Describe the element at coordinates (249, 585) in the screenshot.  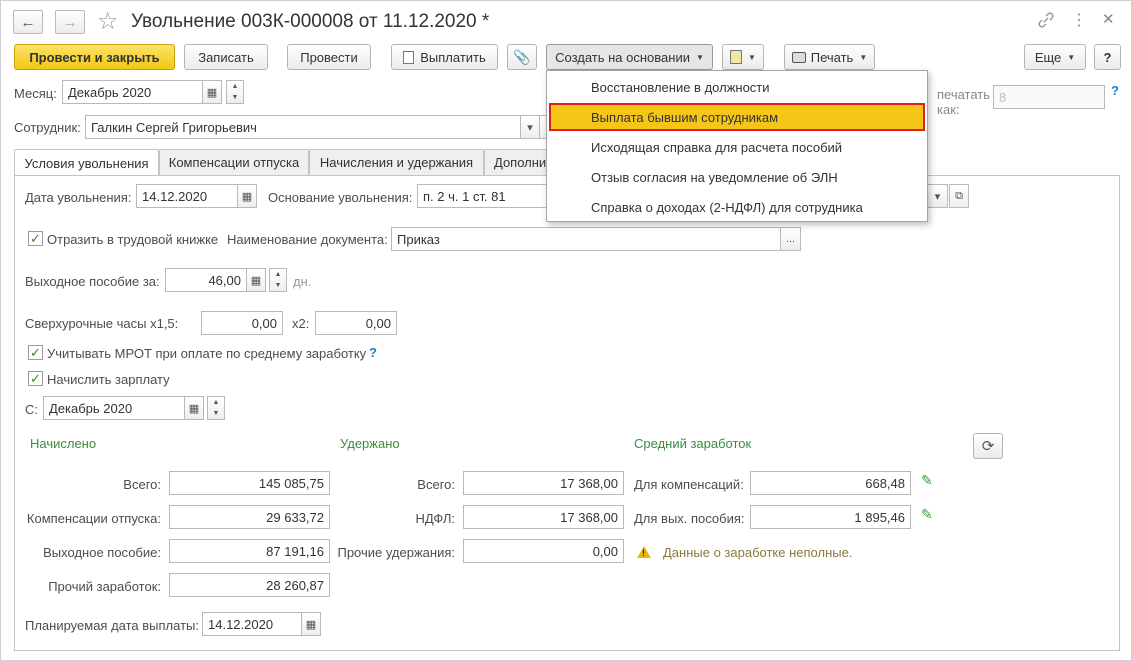
I see `accrued-other-field: 28 260,87` at that location.